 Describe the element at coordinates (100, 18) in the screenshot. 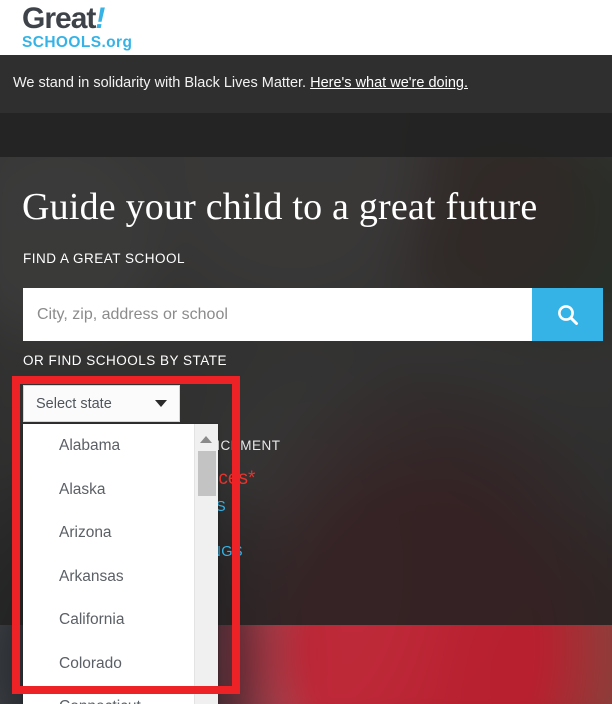

I see `logo-exclamation-icon: !` at that location.